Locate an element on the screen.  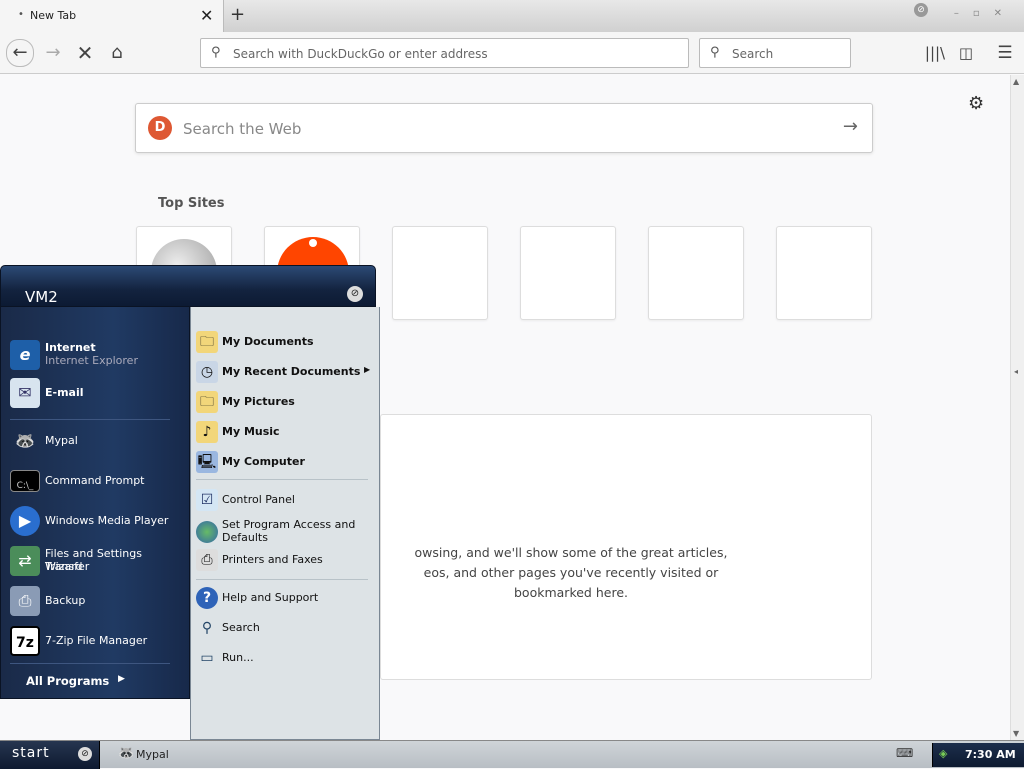
url-placeholder: Search with DuckDuckGo or enter address is located at coordinates (360, 54).